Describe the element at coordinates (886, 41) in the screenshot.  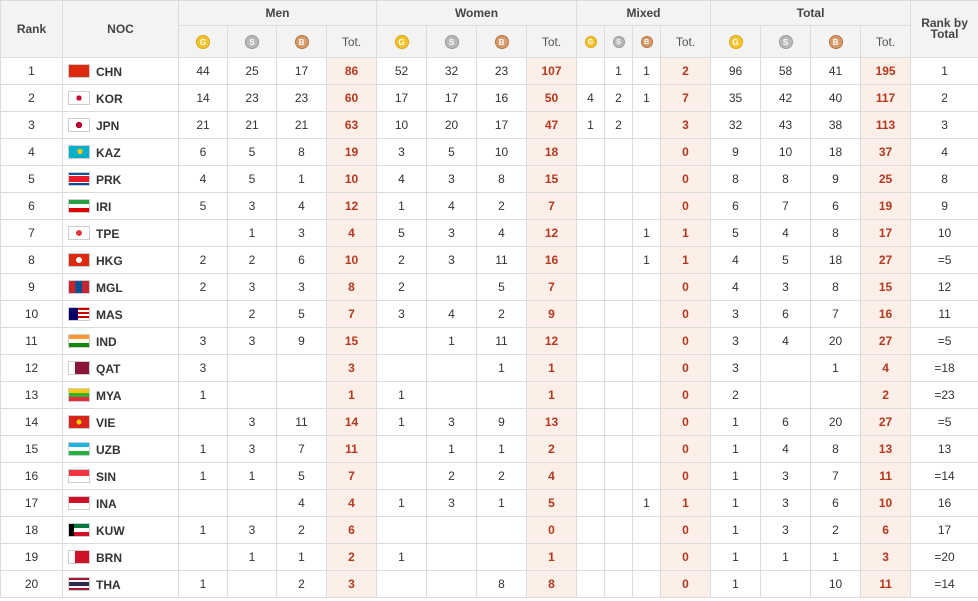
I see `total-total-column-header: Tot.` at that location.